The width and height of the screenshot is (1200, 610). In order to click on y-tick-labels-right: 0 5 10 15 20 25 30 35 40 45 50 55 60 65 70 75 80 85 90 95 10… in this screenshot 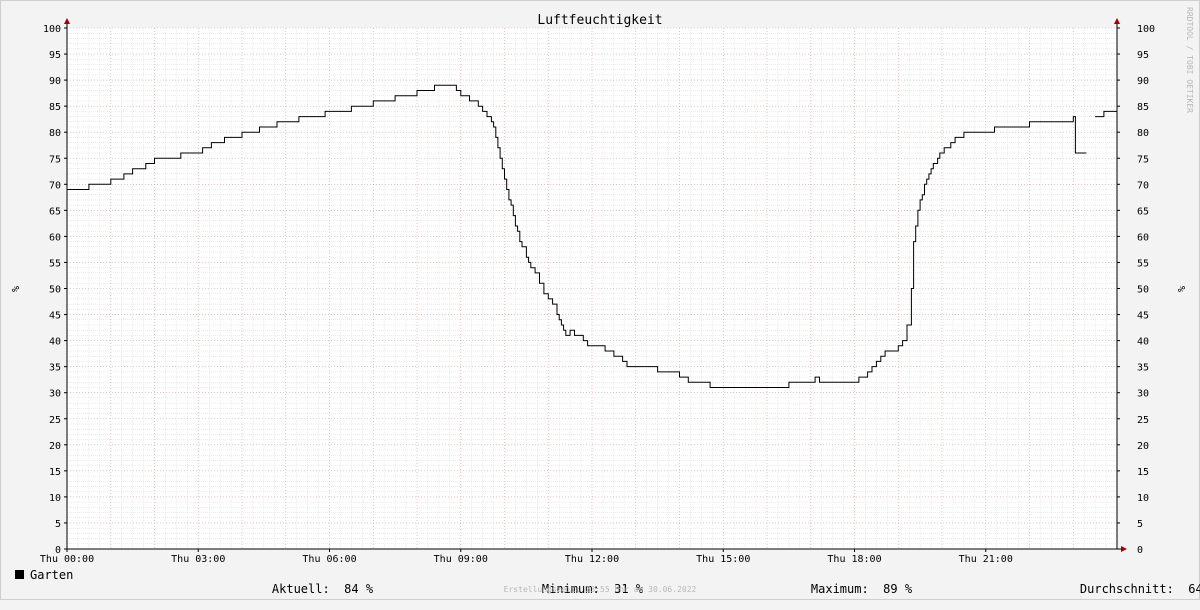, I will do `click(1146, 290)`.